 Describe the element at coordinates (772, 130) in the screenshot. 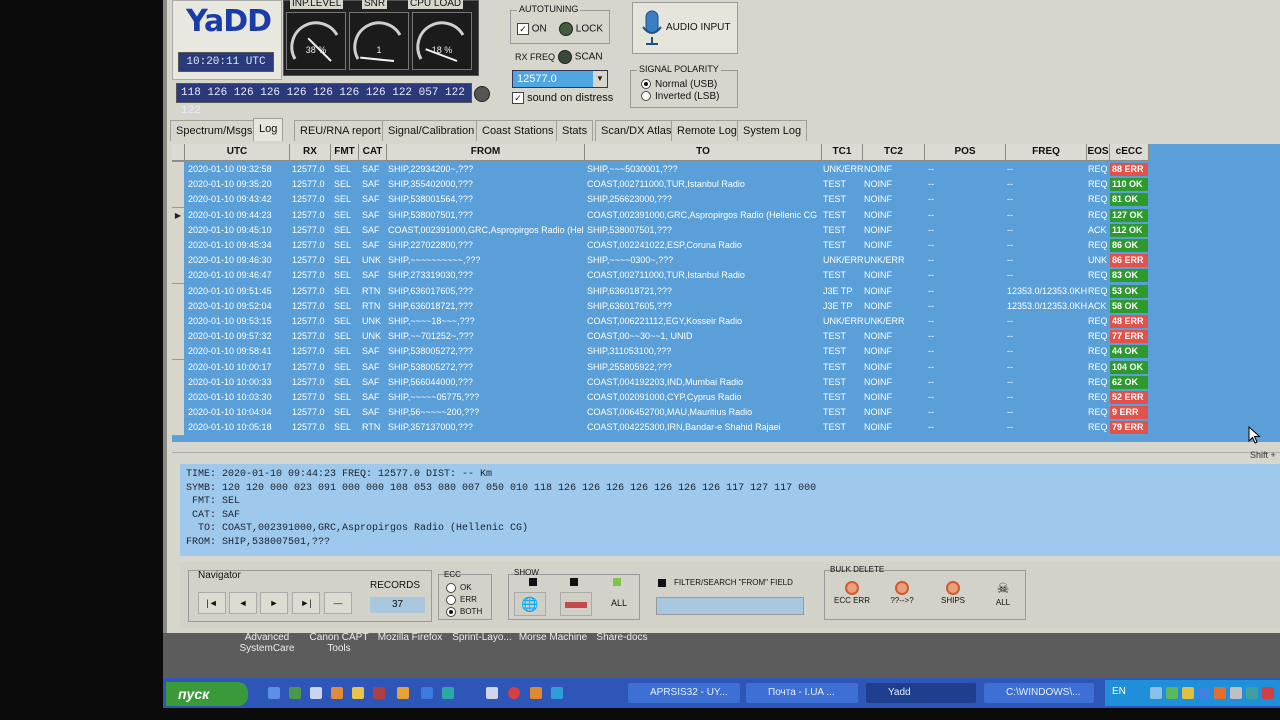

I see `tab-system-log: System Log` at that location.